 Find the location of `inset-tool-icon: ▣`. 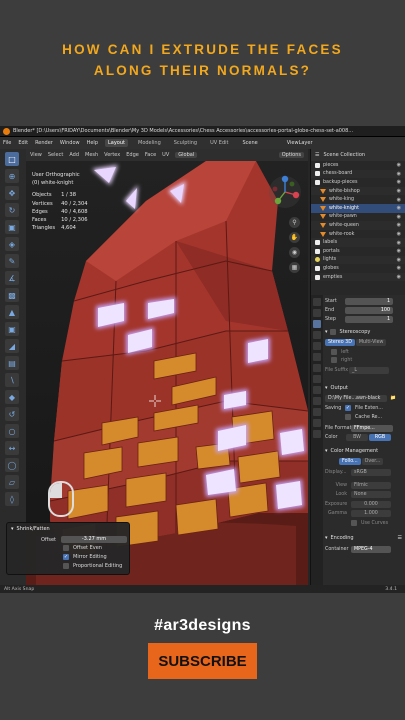

inset-tool-icon: ▣ is located at coordinates (12, 329).